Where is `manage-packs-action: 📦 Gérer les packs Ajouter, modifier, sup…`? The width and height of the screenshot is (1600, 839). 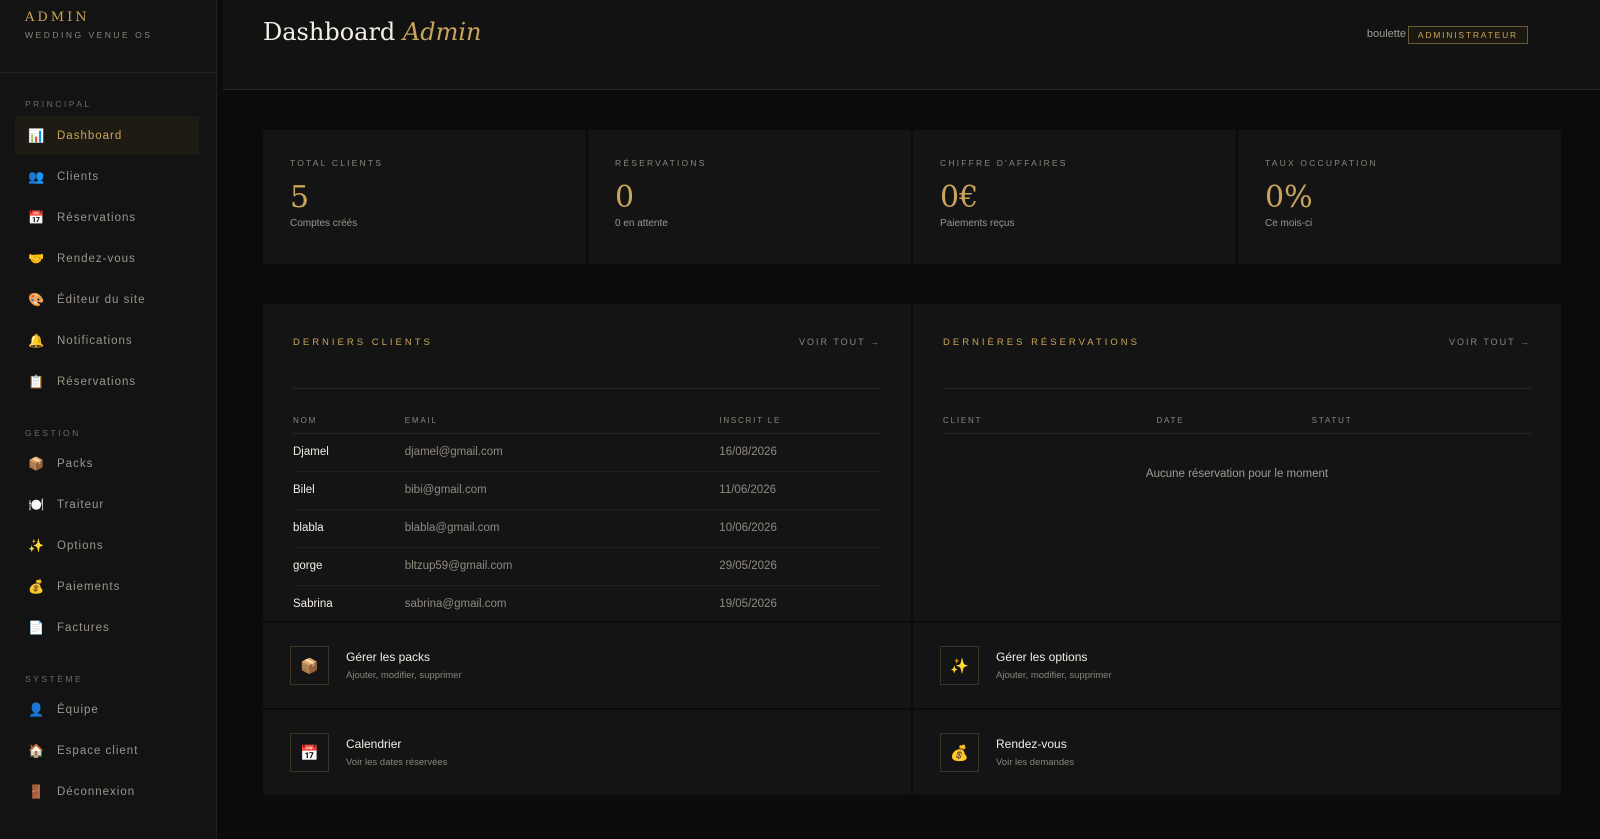 manage-packs-action: 📦 Gérer les packs Ajouter, modifier, sup… is located at coordinates (587, 665).